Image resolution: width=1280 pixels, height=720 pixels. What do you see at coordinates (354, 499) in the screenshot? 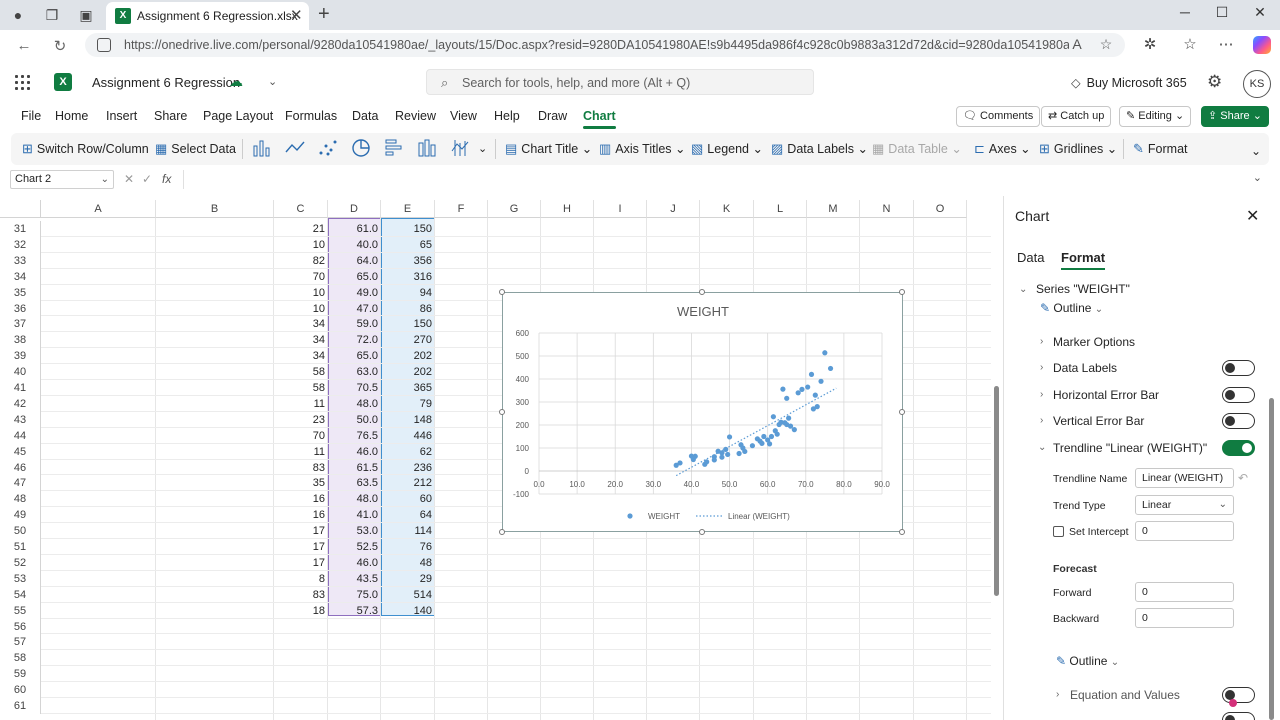
I see `cell-d: 48.0` at bounding box center [354, 499].